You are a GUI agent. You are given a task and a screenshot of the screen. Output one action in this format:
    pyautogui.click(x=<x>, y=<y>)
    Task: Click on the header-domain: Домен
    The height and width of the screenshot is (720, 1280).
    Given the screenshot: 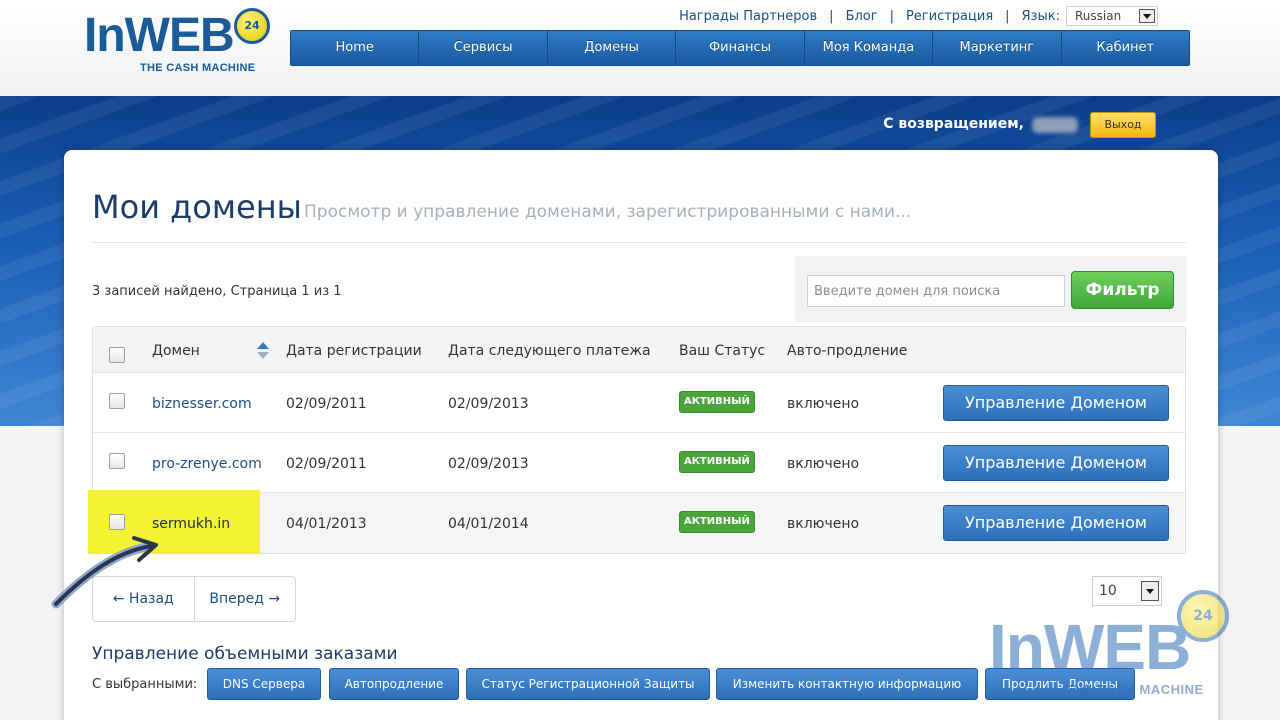 What is the action you would take?
    pyautogui.click(x=176, y=351)
    